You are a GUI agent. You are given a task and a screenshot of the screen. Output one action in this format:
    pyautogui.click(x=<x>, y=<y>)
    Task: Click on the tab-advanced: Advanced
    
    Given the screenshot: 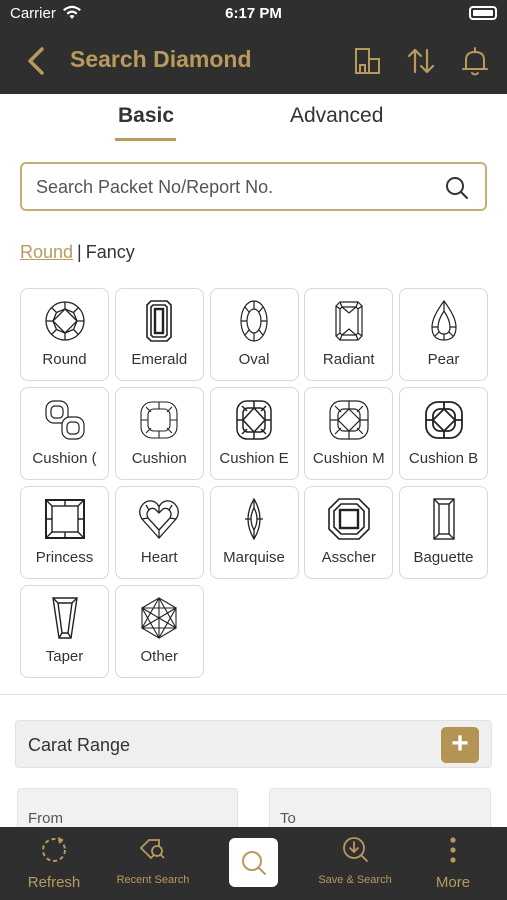 What is the action you would take?
    pyautogui.click(x=336, y=116)
    